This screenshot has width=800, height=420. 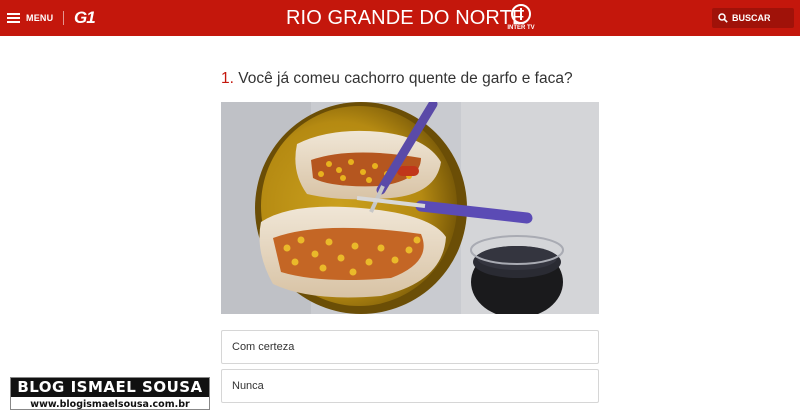 What do you see at coordinates (521, 28) in the screenshot?
I see `inter-tv-logo-text: INTER TV` at bounding box center [521, 28].